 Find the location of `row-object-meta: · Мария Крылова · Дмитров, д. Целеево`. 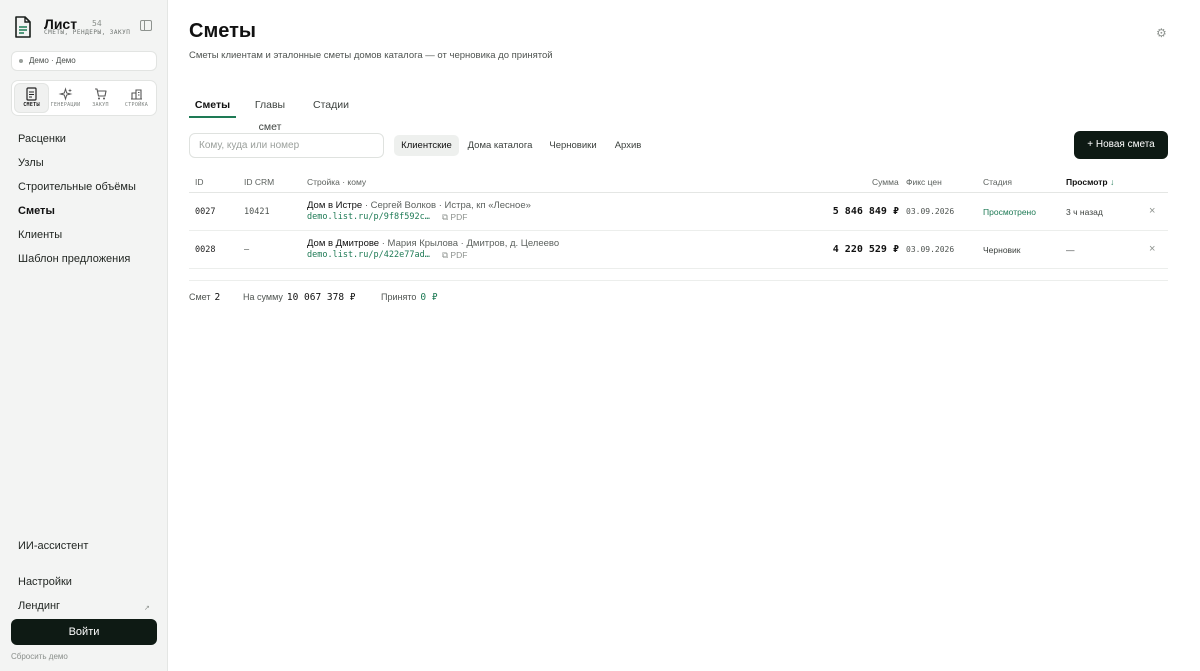

row-object-meta: · Мария Крылова · Дмитров, д. Целеево is located at coordinates (469, 243).